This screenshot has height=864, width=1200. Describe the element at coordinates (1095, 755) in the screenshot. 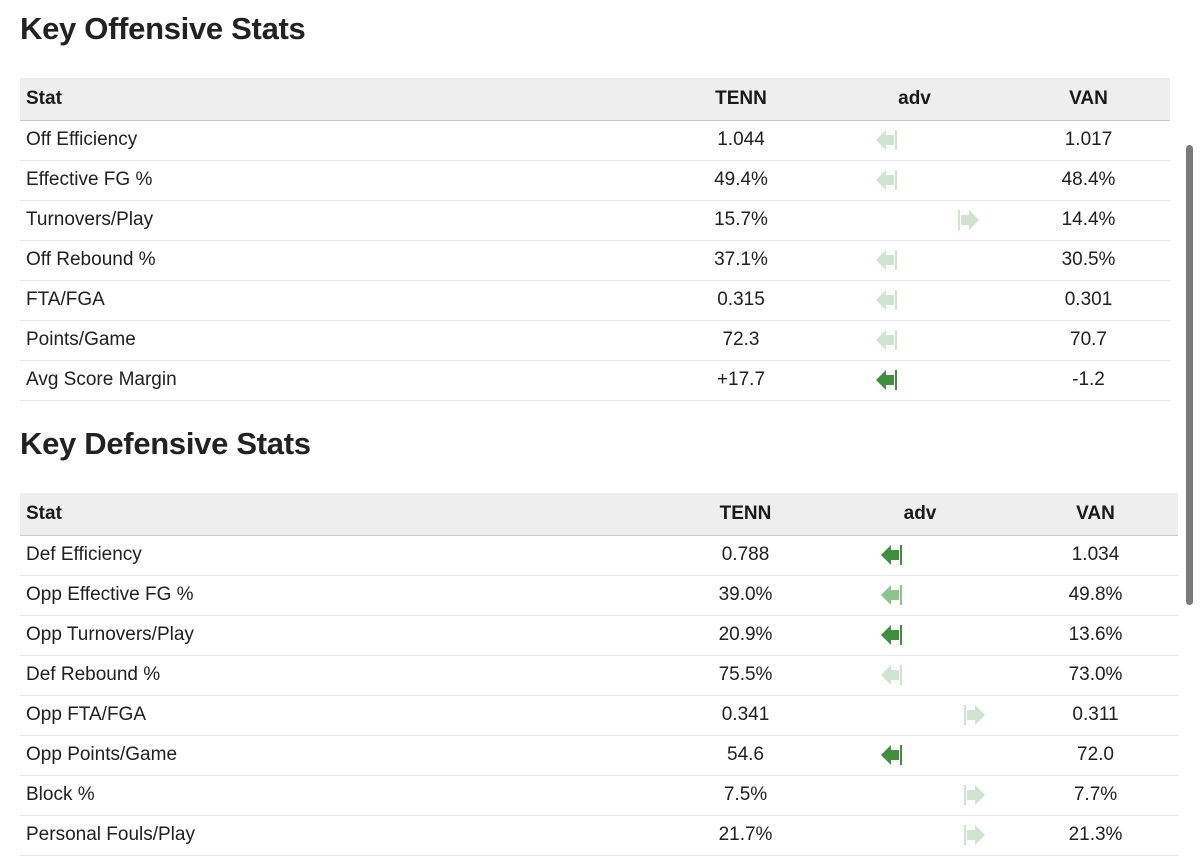

I see `cell-van-value: 72.0` at that location.